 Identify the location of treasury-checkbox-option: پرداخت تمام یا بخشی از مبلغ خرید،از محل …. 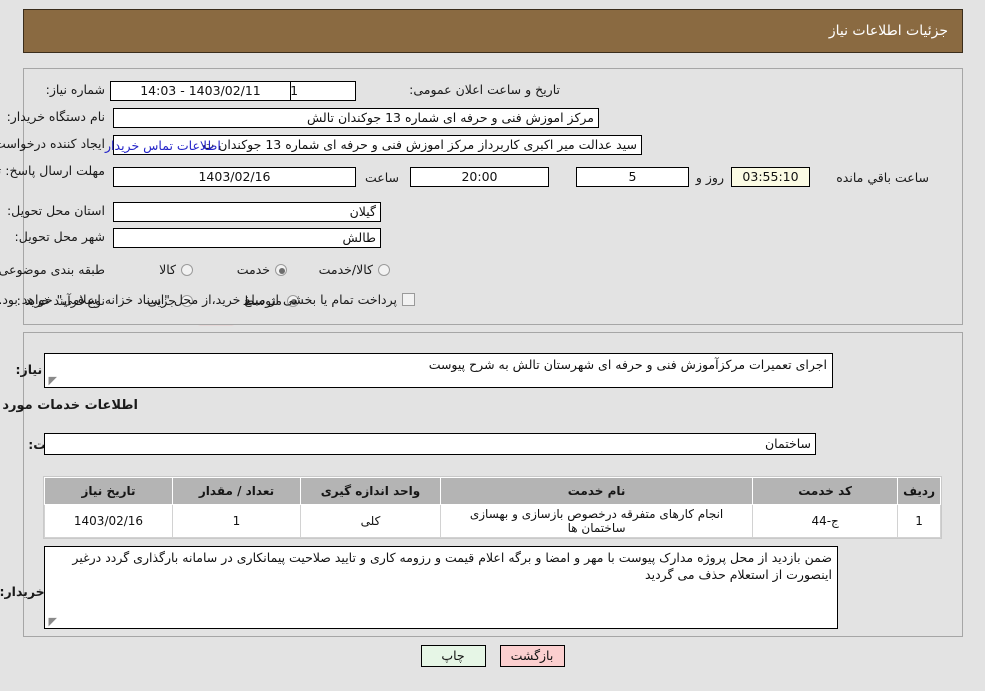
(207, 299).